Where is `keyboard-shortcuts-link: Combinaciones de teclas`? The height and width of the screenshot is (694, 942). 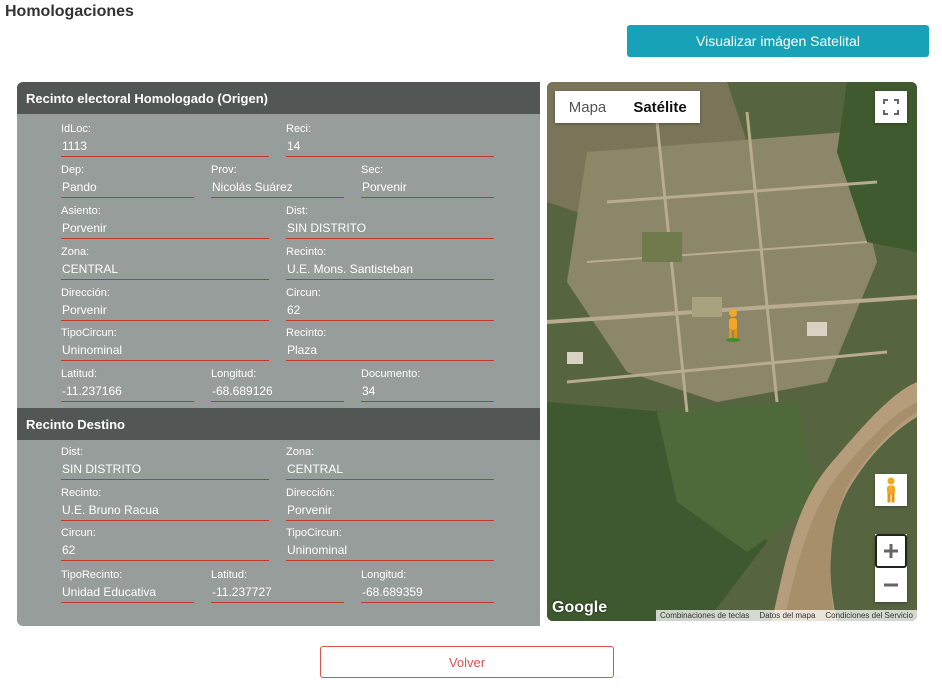 keyboard-shortcuts-link: Combinaciones de teclas is located at coordinates (704, 615).